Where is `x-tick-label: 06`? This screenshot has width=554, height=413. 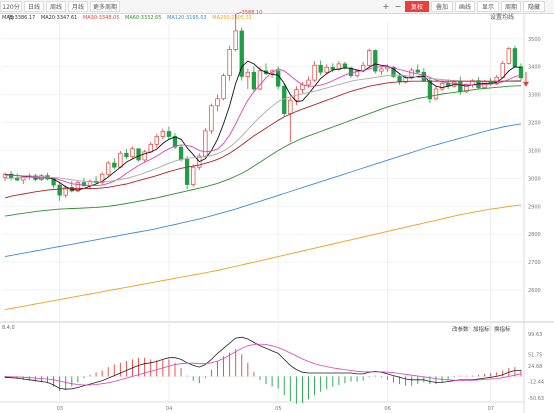
x-tick-label: 06 is located at coordinates (387, 409).